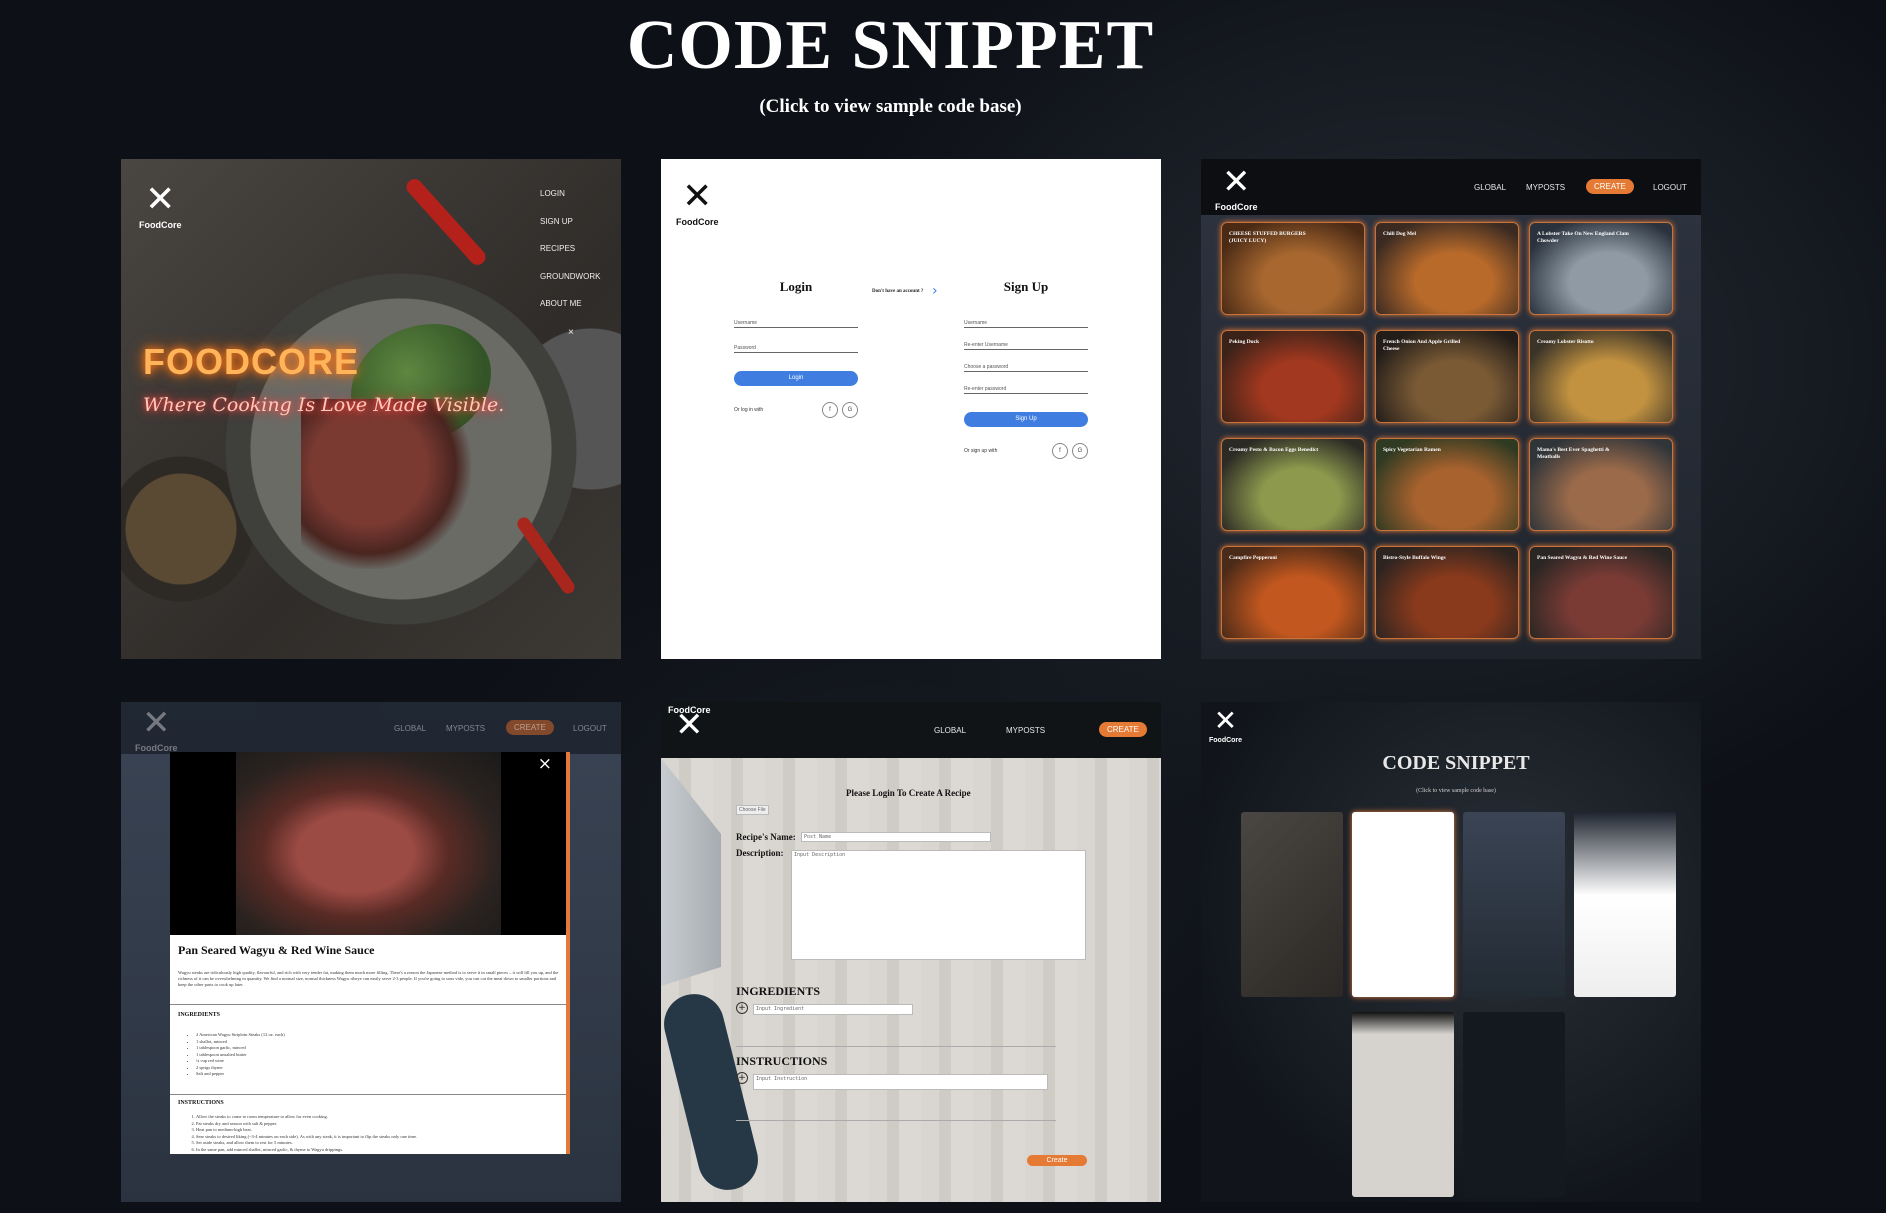 Image resolution: width=1886 pixels, height=1213 pixels. I want to click on signup-password-field: Choose a password, so click(1026, 368).